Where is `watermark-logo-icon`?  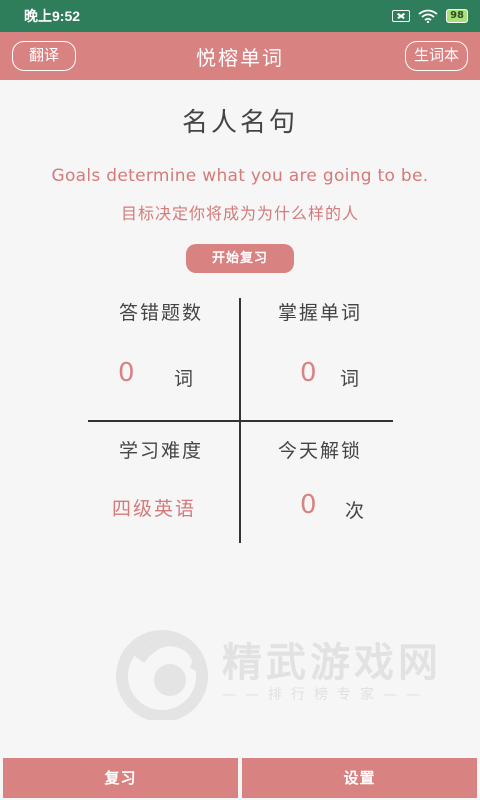 watermark-logo-icon is located at coordinates (162, 675).